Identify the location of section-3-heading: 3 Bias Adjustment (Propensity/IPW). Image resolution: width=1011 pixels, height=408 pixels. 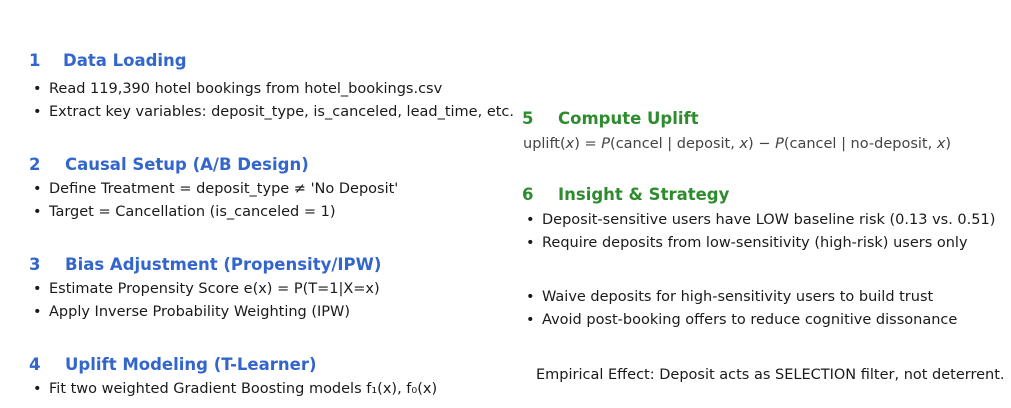
(205, 265).